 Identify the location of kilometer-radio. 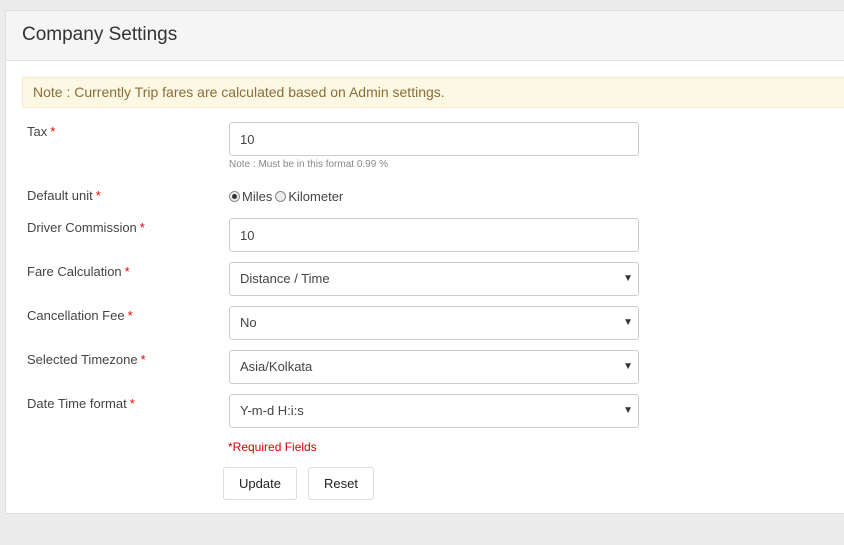
(281, 196).